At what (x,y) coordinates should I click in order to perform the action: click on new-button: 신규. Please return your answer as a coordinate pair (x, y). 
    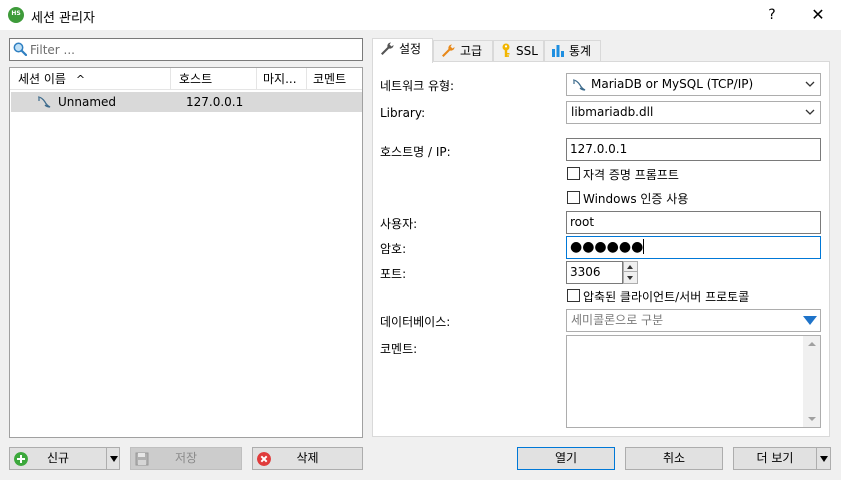
    Looking at the image, I should click on (64, 458).